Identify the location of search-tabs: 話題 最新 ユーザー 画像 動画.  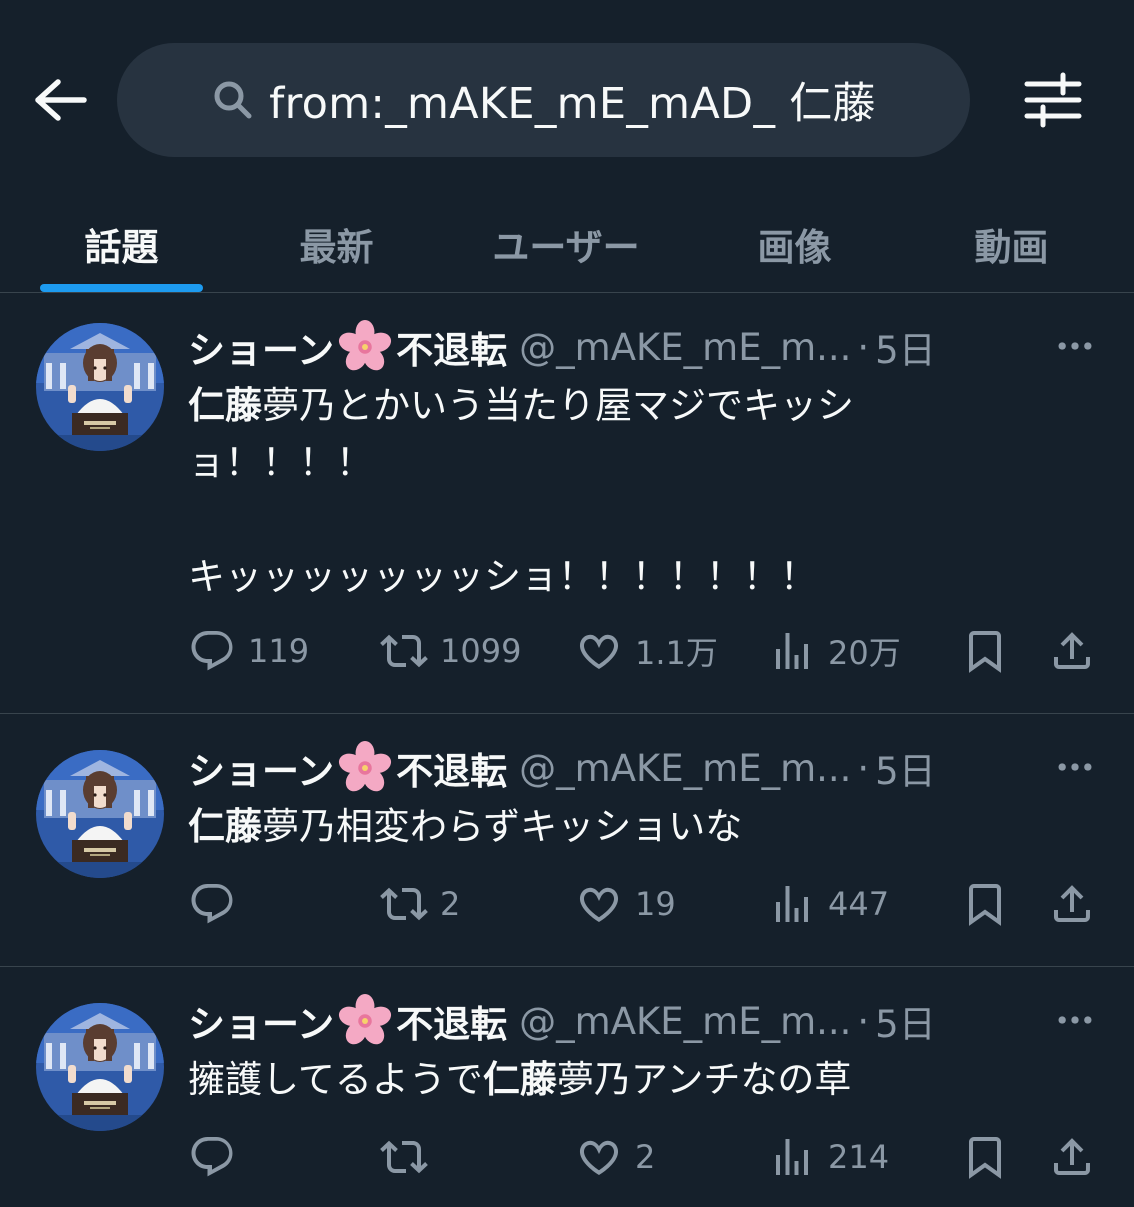
(567, 244).